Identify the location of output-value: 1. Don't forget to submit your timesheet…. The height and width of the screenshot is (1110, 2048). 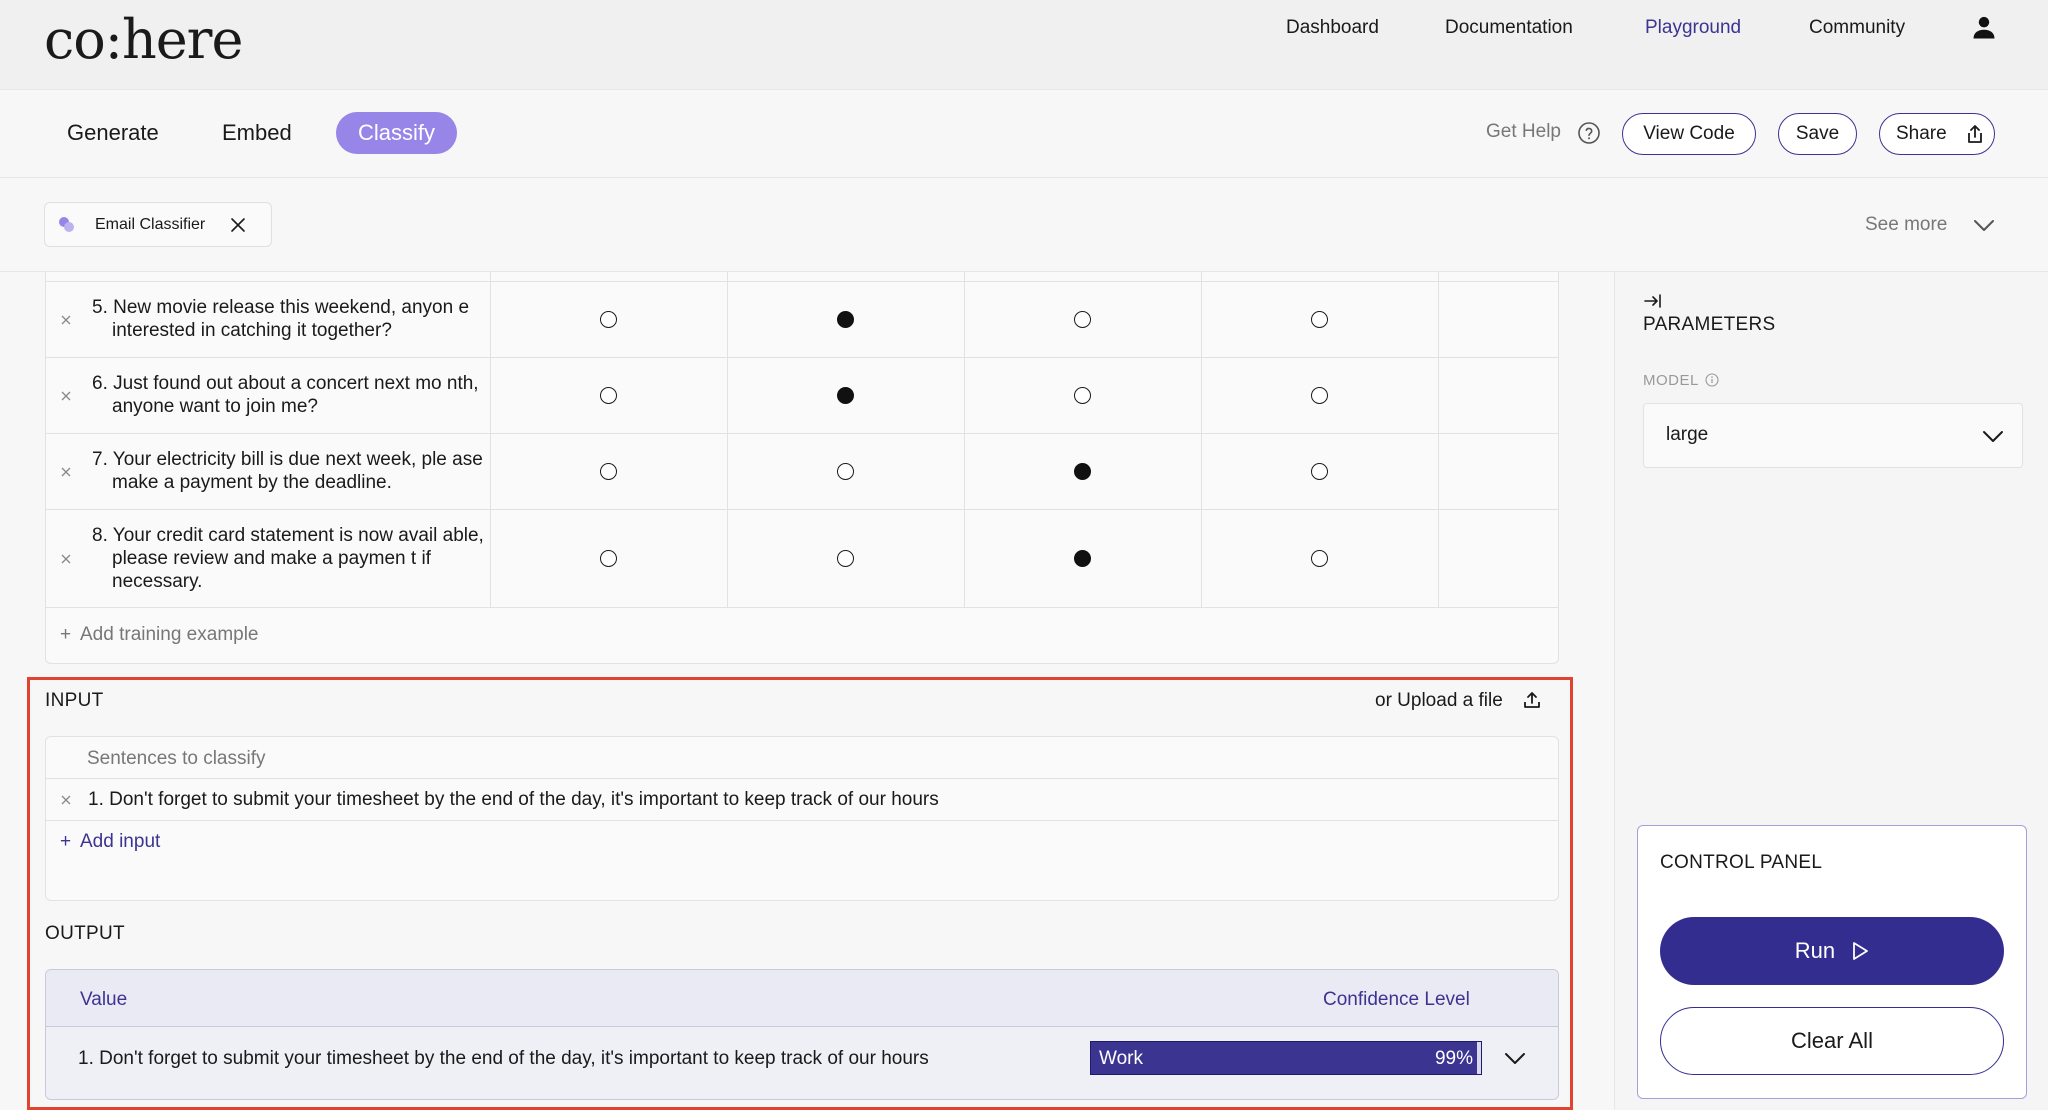
(503, 1058).